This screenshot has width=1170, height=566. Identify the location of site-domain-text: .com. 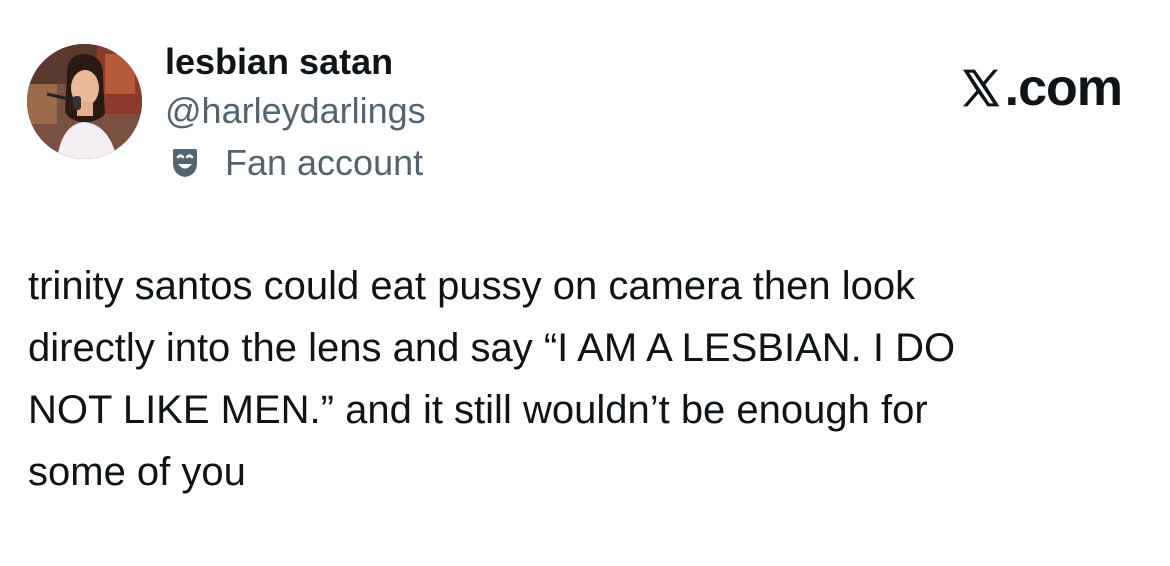
(1063, 88).